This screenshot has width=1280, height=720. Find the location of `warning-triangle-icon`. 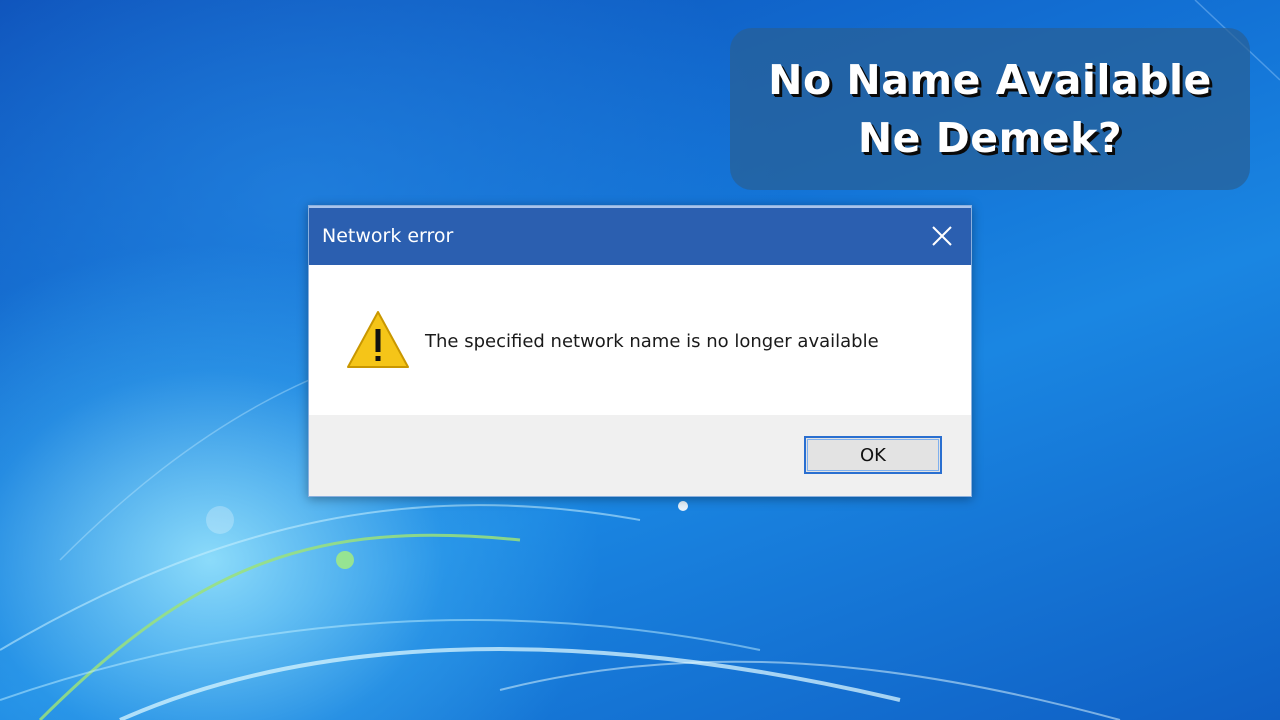

warning-triangle-icon is located at coordinates (378, 339).